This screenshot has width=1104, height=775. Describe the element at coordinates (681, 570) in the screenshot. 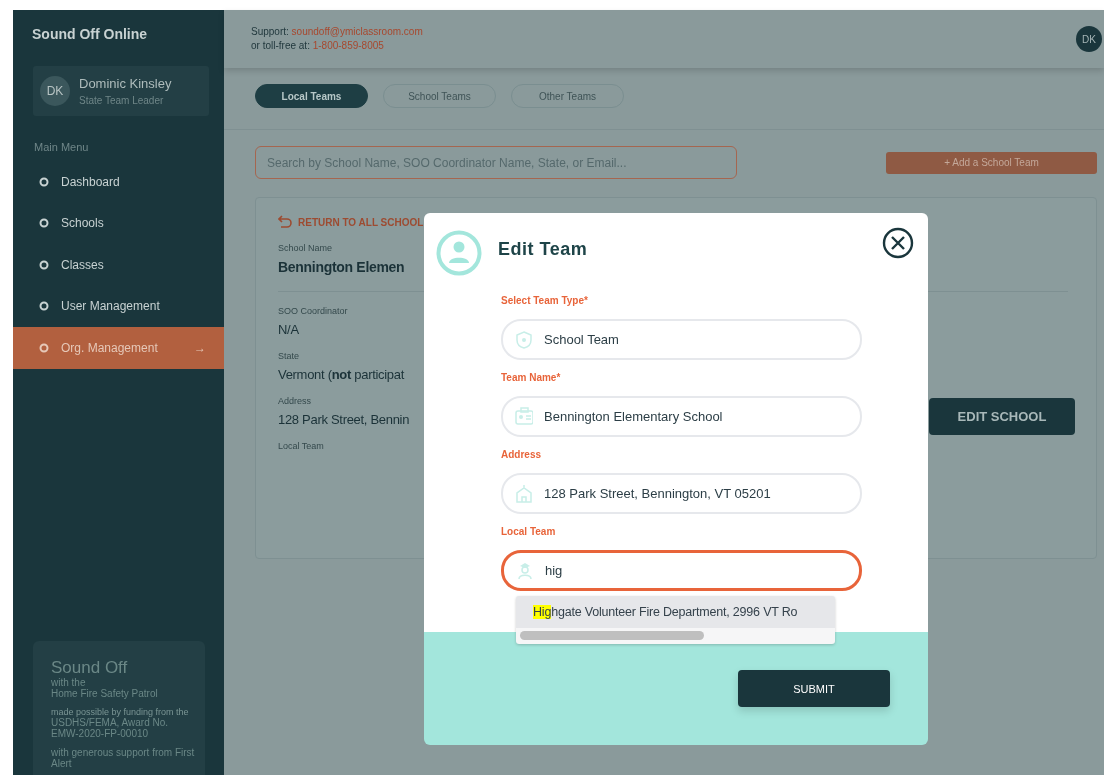

I see `input-field: hig` at that location.